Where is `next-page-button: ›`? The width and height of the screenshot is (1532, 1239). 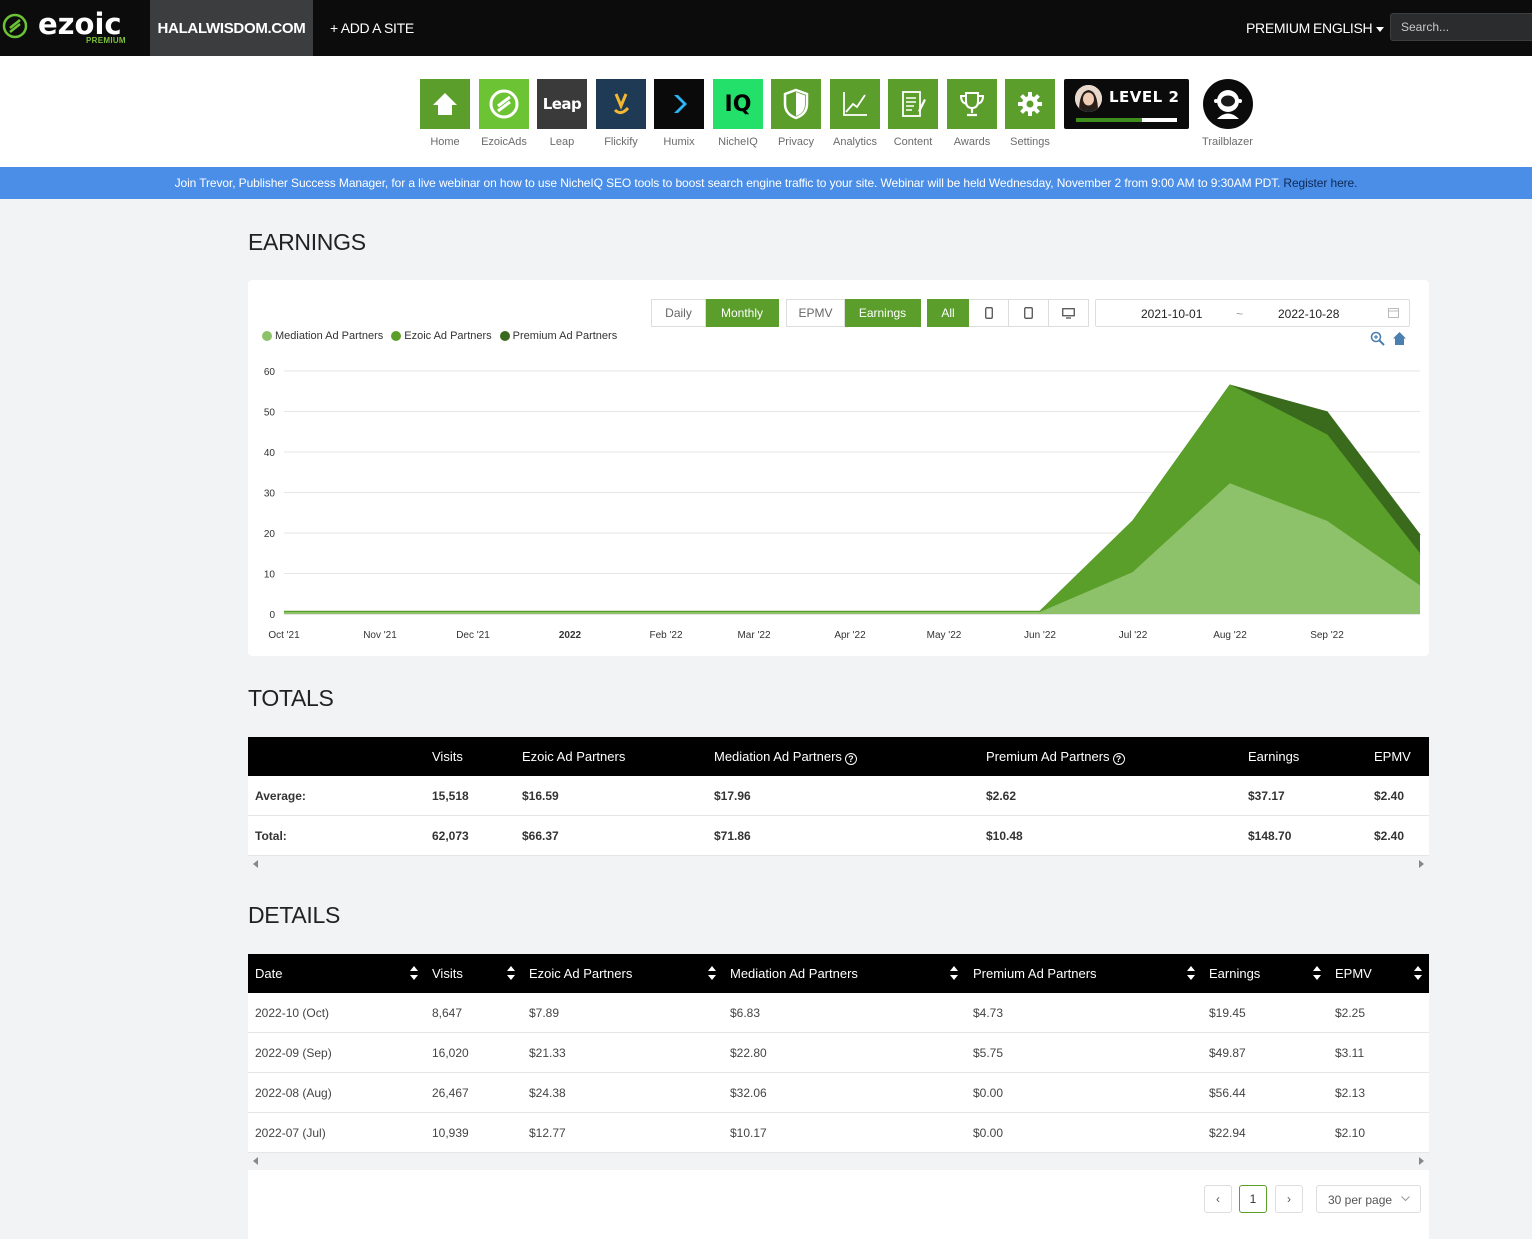
next-page-button: › is located at coordinates (1289, 1199).